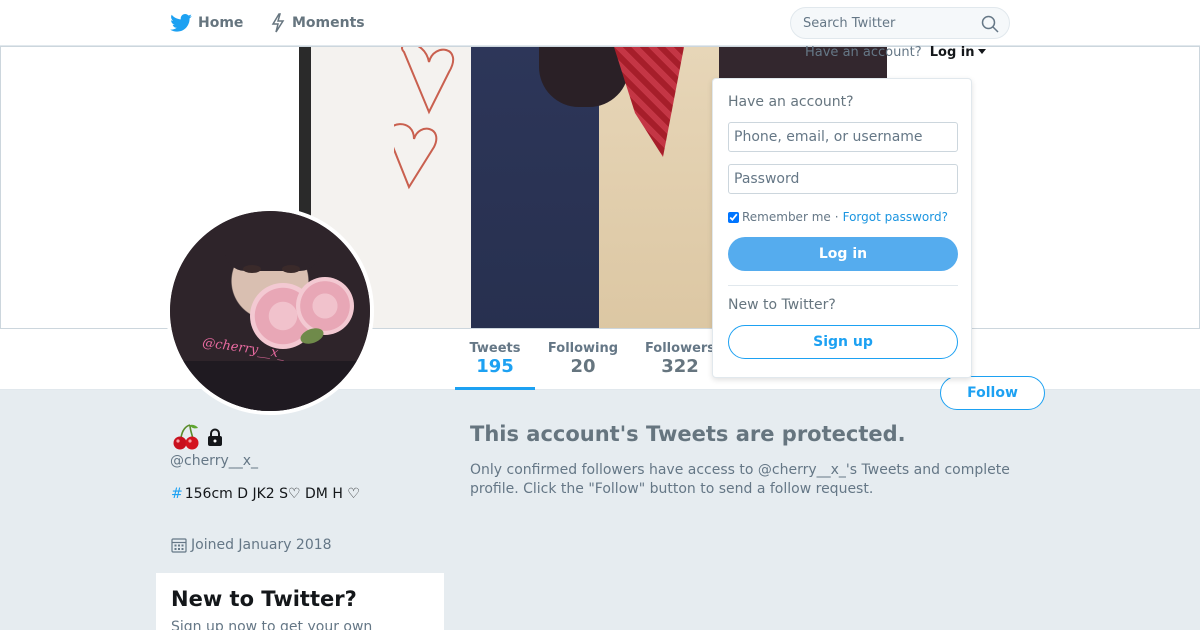  What do you see at coordinates (264, 599) in the screenshot?
I see `new-box-title: New to Twitter?` at bounding box center [264, 599].